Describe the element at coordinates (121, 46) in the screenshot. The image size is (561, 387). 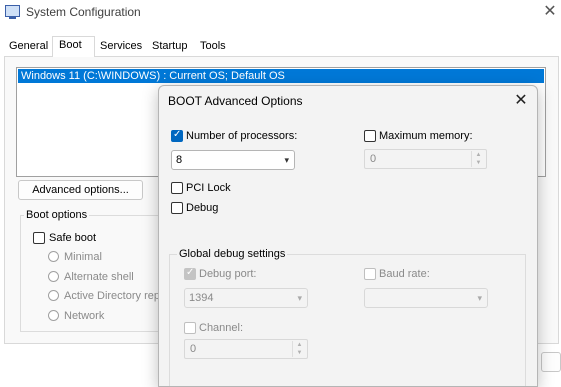
I see `tab-services: Services` at that location.